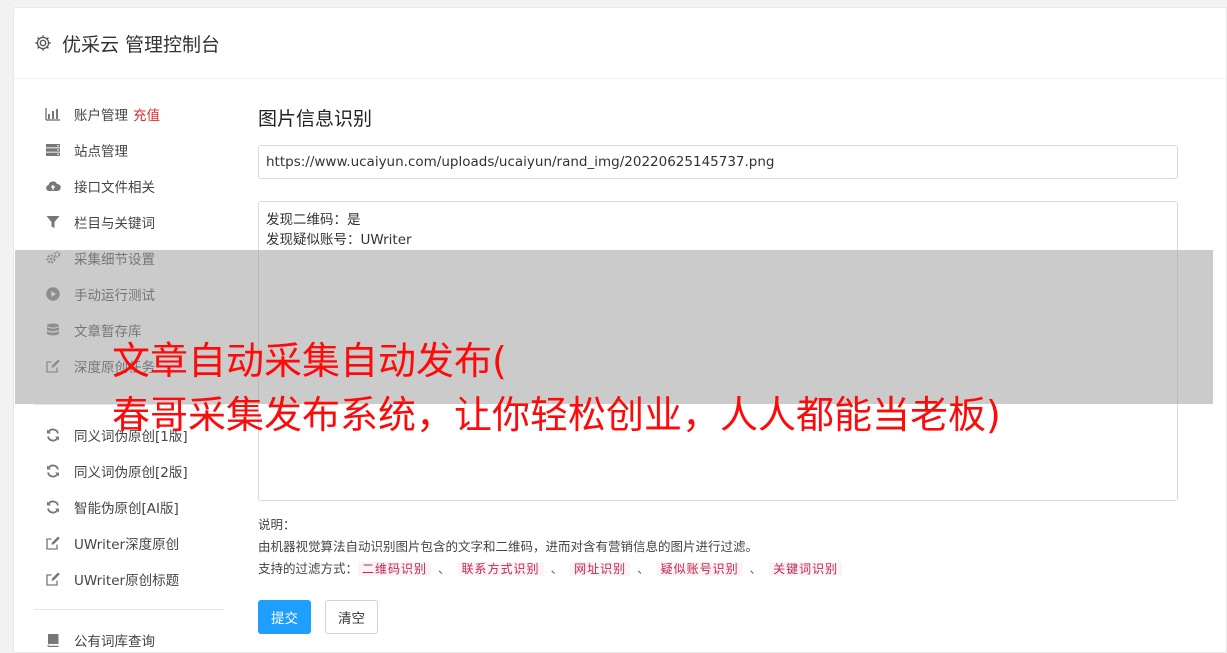 The image size is (1227, 653). Describe the element at coordinates (309, 361) in the screenshot. I see `overlay-line-1: 文章自动采集自动发布(` at that location.